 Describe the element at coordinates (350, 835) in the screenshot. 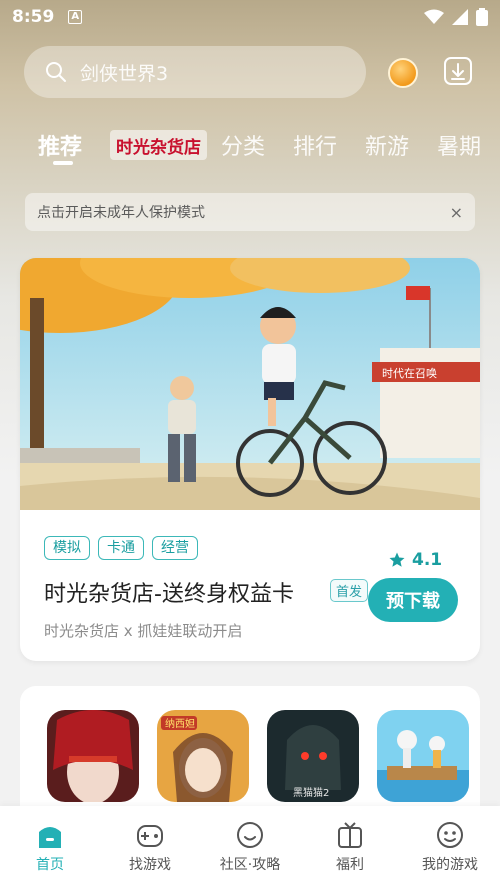

I see `gift-icon` at that location.